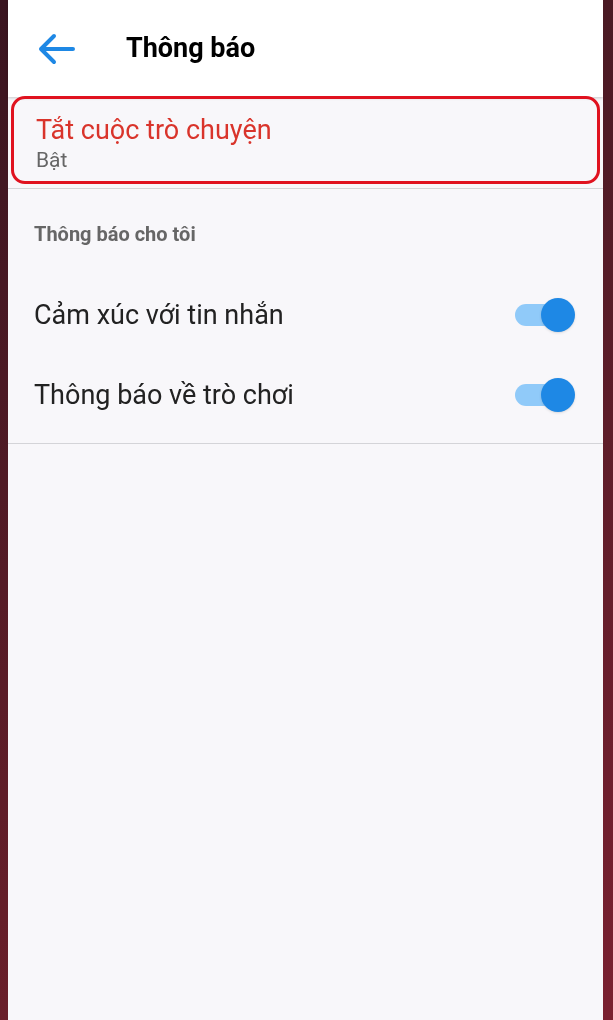 The height and width of the screenshot is (1020, 613). Describe the element at coordinates (56, 48) in the screenshot. I see `back-arrow-icon` at that location.